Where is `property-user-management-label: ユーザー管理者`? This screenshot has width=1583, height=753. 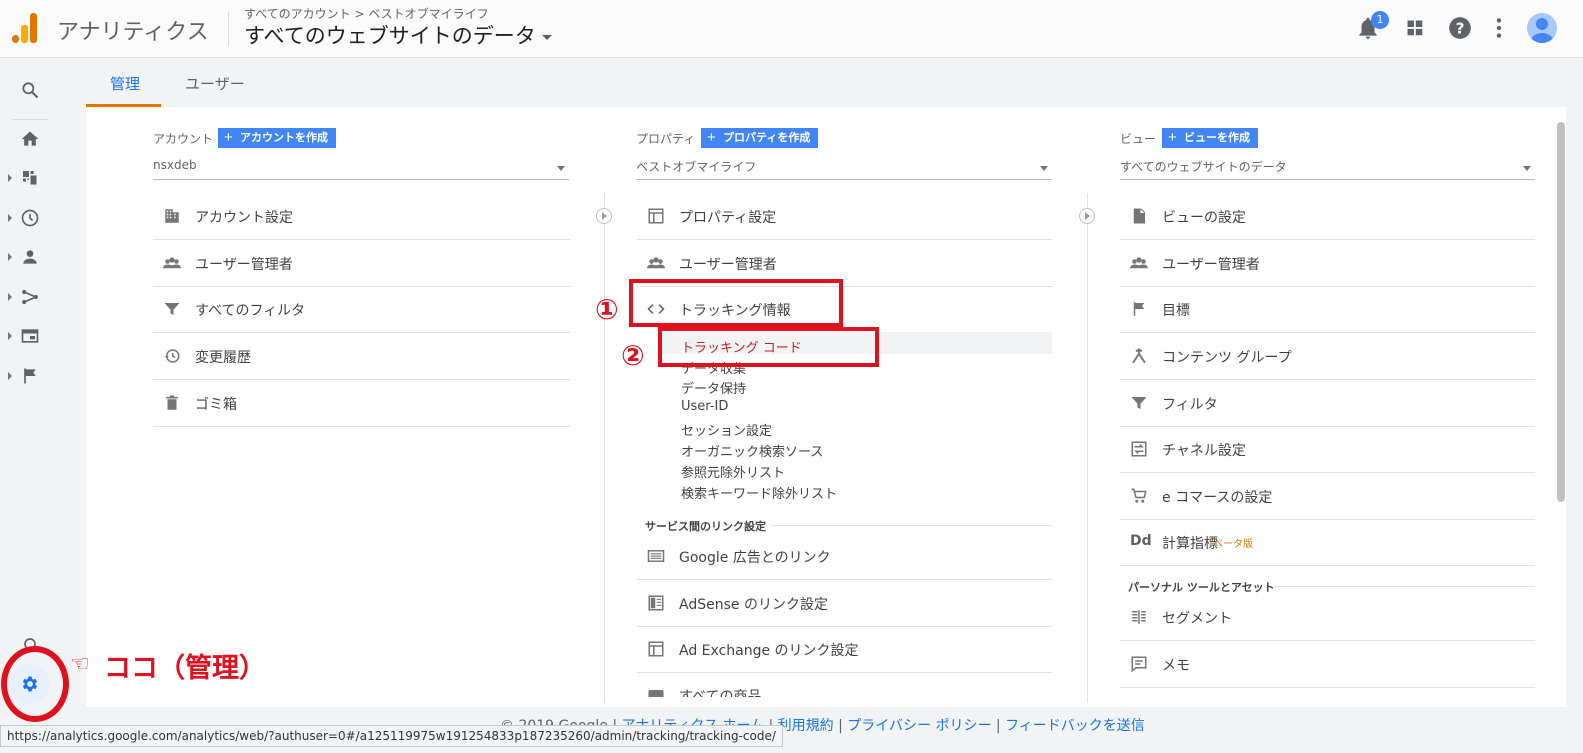
property-user-management-label: ユーザー管理者 is located at coordinates (728, 265).